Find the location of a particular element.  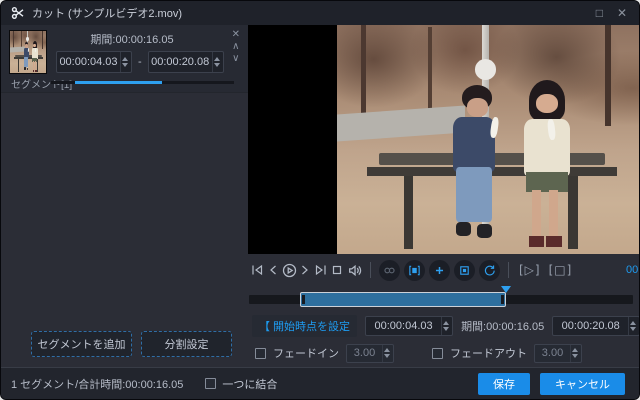

range-dash: - is located at coordinates (140, 62).